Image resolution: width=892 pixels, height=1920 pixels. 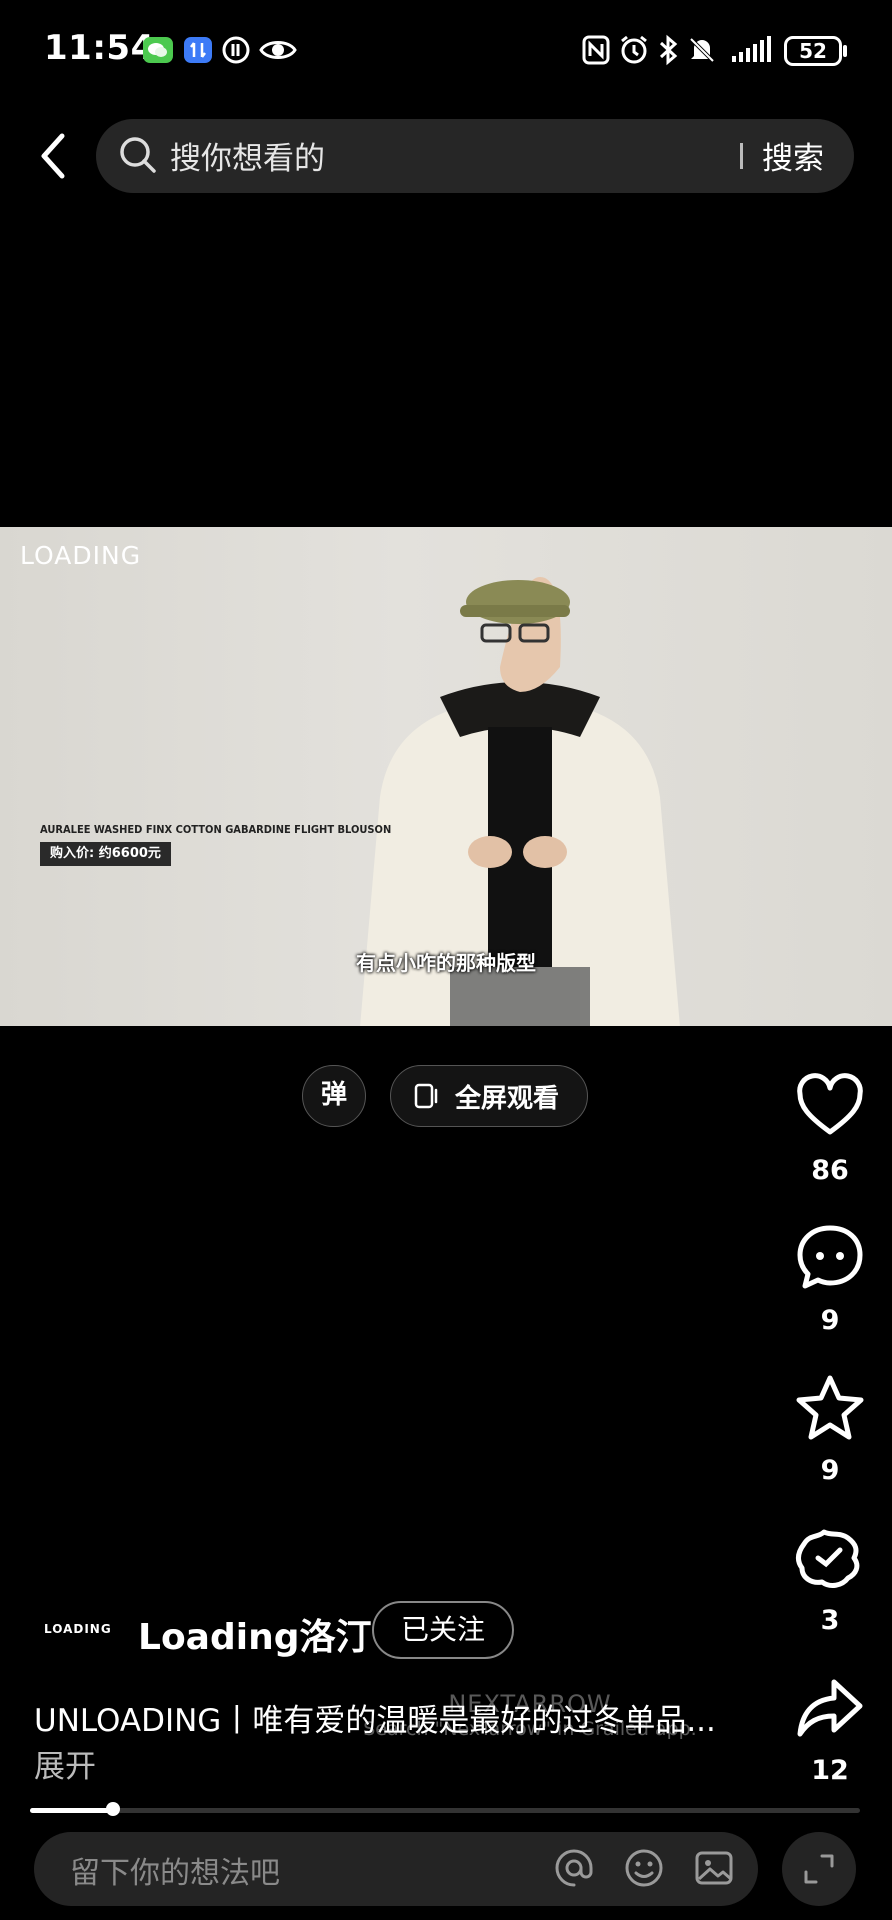 What do you see at coordinates (830, 1170) in the screenshot?
I see `like-count: 86` at bounding box center [830, 1170].